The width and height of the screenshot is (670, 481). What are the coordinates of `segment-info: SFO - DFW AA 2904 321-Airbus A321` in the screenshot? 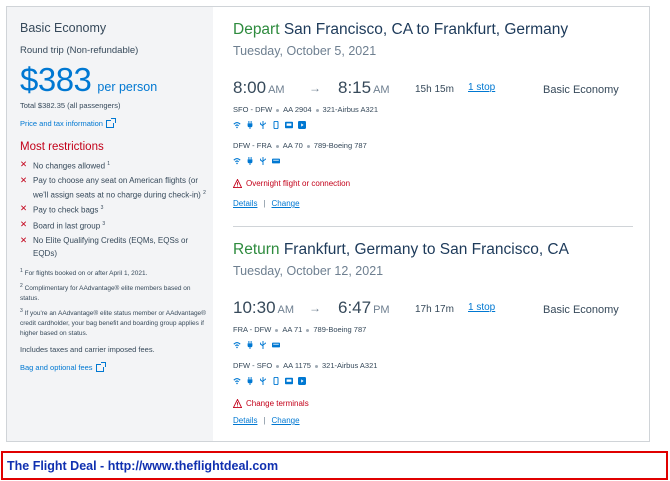 It's located at (305, 109).